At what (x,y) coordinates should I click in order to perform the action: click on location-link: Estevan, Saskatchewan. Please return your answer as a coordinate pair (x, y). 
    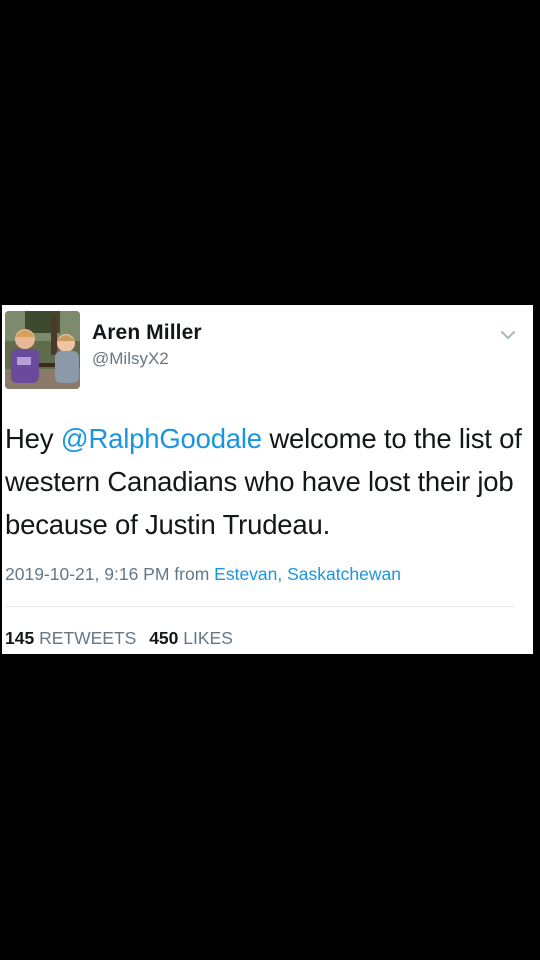
    Looking at the image, I should click on (307, 574).